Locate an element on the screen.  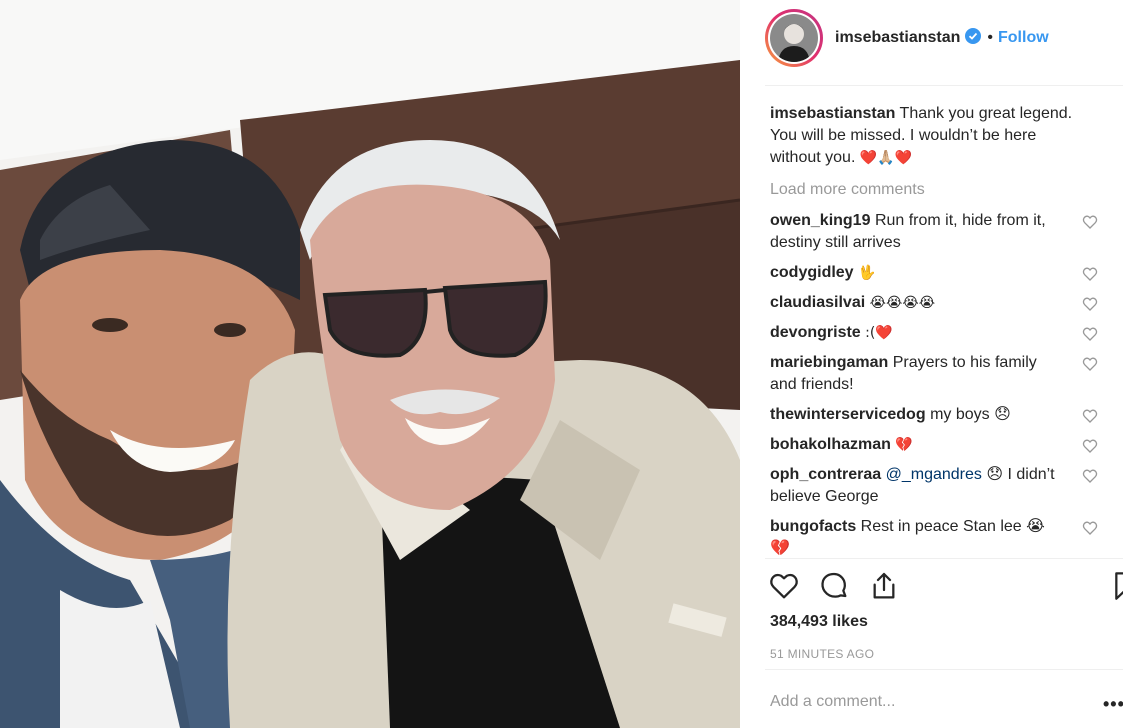
comment-username: thewinterservicedog is located at coordinates (848, 414).